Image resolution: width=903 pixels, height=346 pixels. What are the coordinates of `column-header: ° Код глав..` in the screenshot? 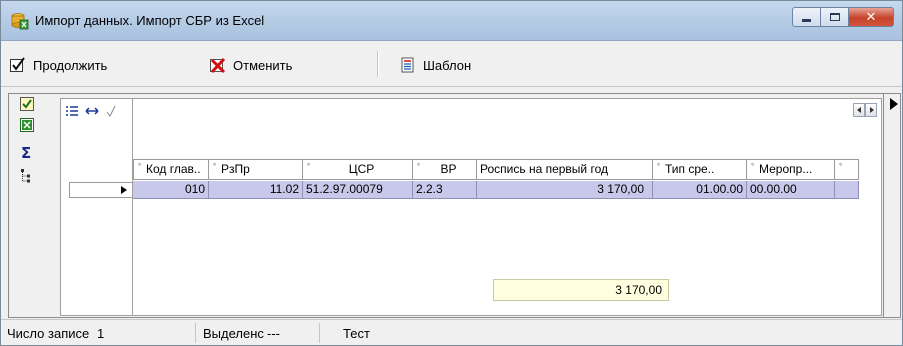 It's located at (171, 169).